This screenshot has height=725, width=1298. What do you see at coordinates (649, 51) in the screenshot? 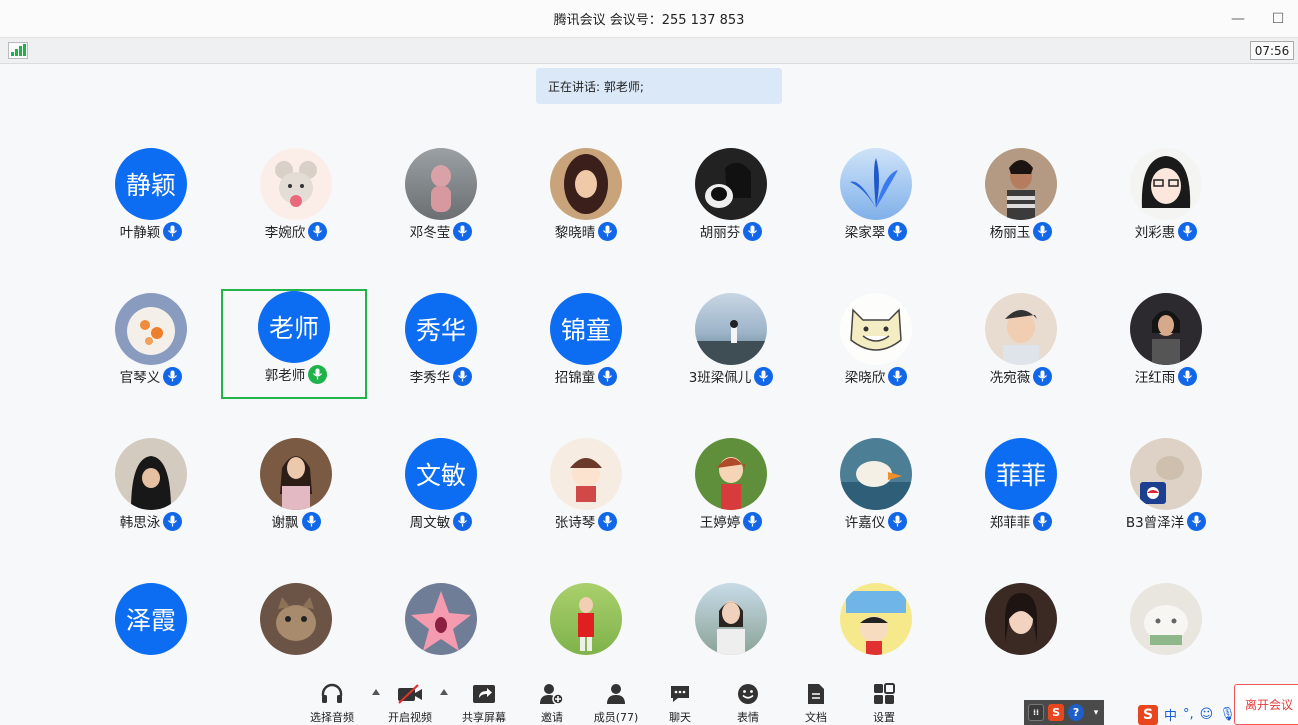
I see `status-bar: 07:56` at bounding box center [649, 51].